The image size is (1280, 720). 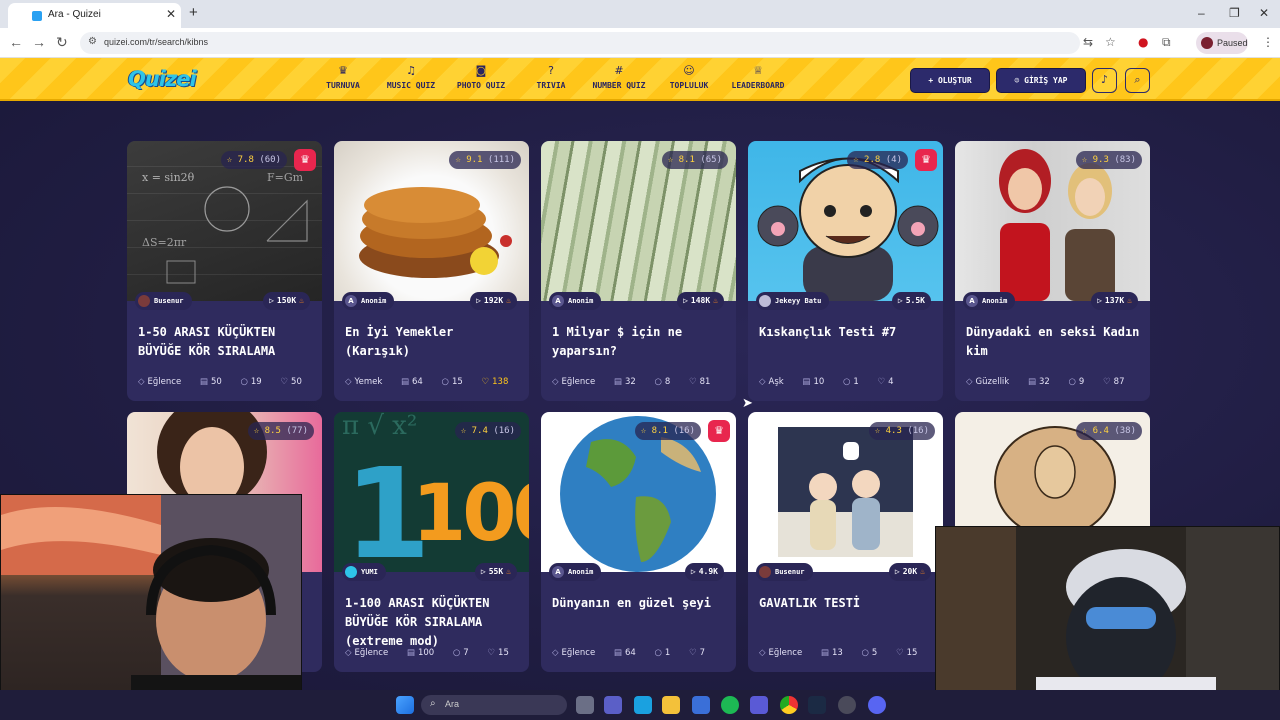 What do you see at coordinates (494, 705) in the screenshot?
I see `taskbar-search: ⌕ Ara` at bounding box center [494, 705].